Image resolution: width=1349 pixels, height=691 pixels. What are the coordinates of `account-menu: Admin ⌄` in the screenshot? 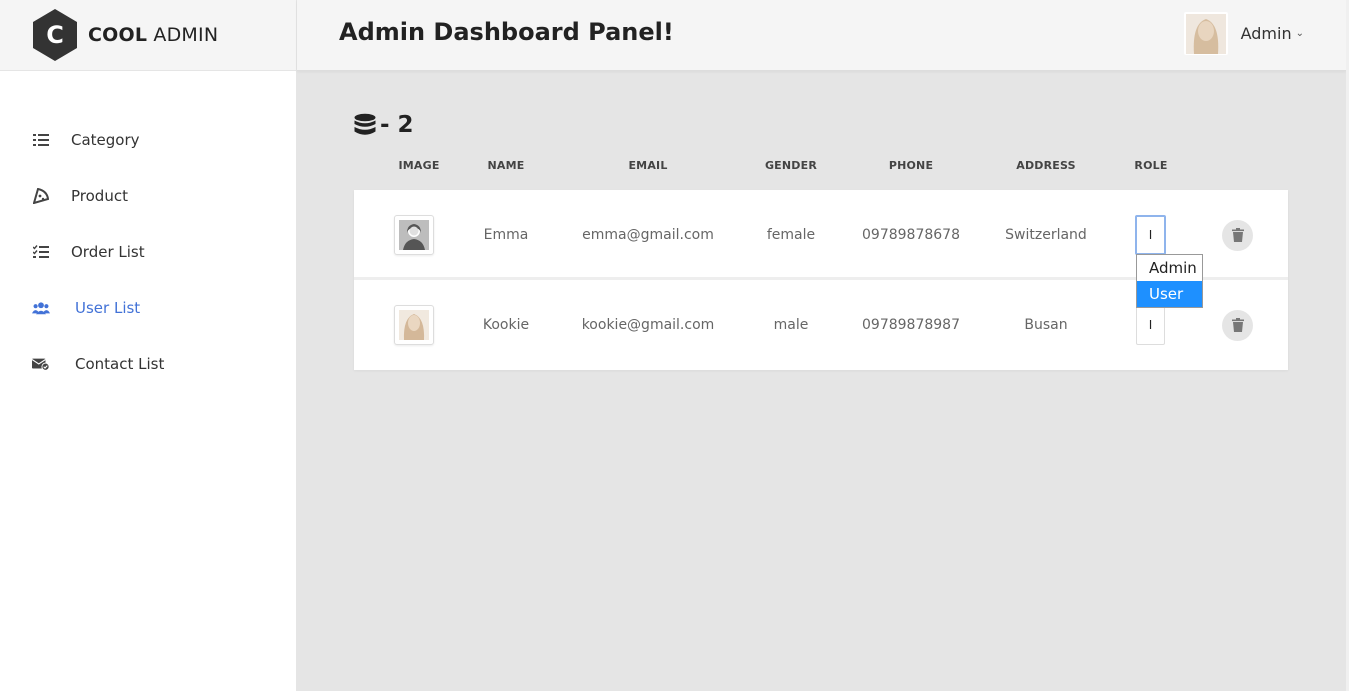 It's located at (1243, 33).